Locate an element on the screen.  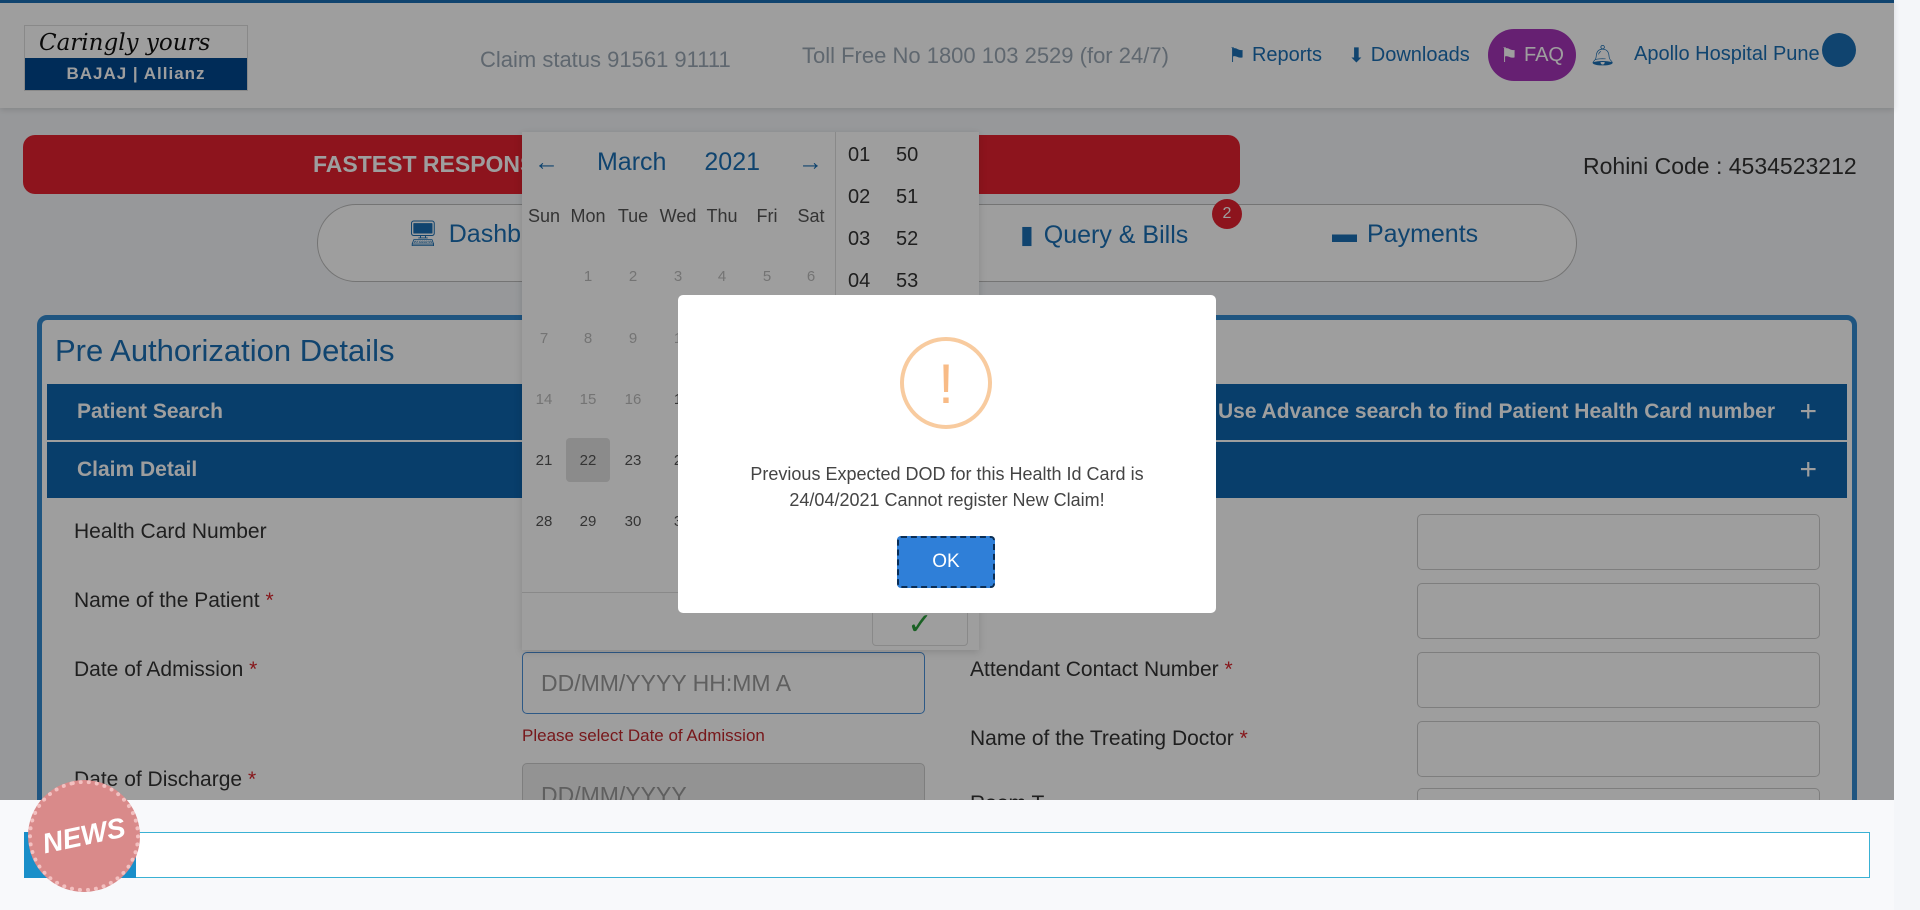
warning-icon: ! is located at coordinates (946, 383).